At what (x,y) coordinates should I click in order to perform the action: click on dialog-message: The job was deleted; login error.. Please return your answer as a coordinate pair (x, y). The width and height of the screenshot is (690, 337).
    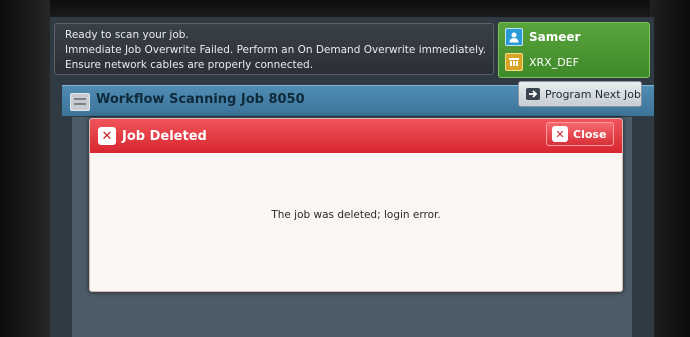
    Looking at the image, I should click on (356, 215).